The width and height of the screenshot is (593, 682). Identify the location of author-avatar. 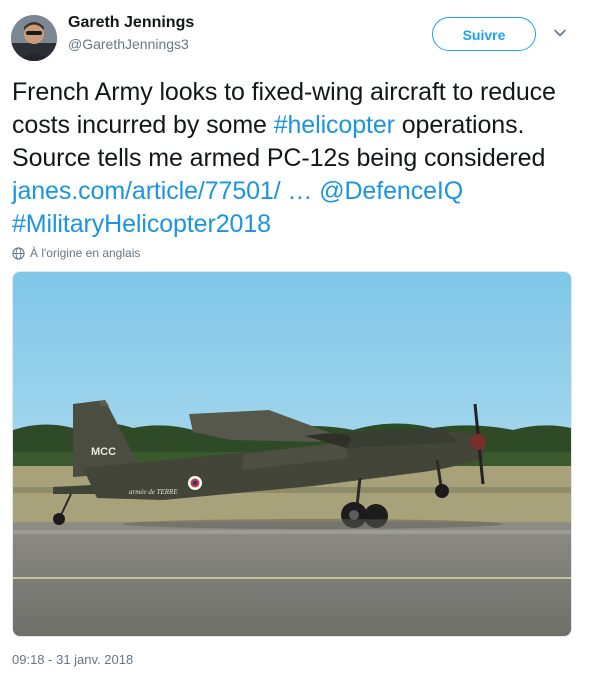
(34, 38).